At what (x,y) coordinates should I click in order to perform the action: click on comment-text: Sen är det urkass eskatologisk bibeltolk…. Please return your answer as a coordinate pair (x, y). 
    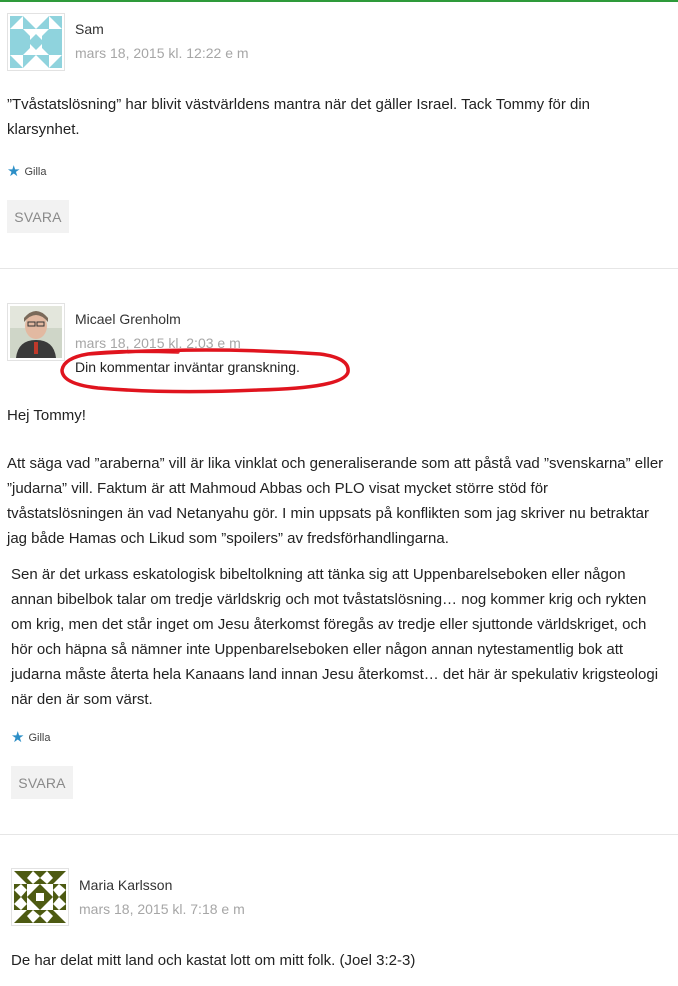
    Looking at the image, I should click on (335, 637).